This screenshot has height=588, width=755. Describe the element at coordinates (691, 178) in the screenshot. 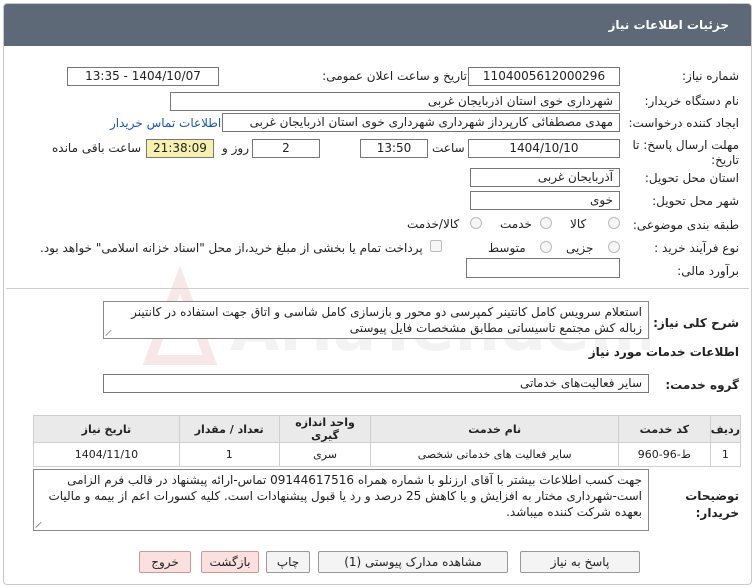

I see `province-label: استان محل تحویل:` at that location.